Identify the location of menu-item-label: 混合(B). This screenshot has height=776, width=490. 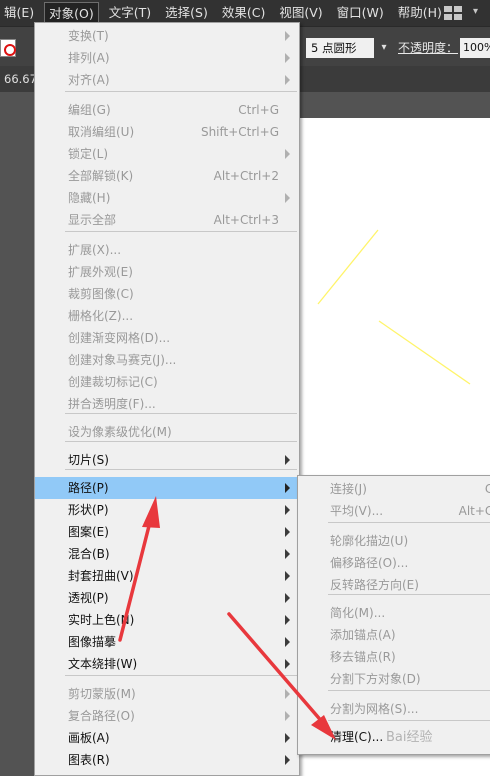
(89, 554).